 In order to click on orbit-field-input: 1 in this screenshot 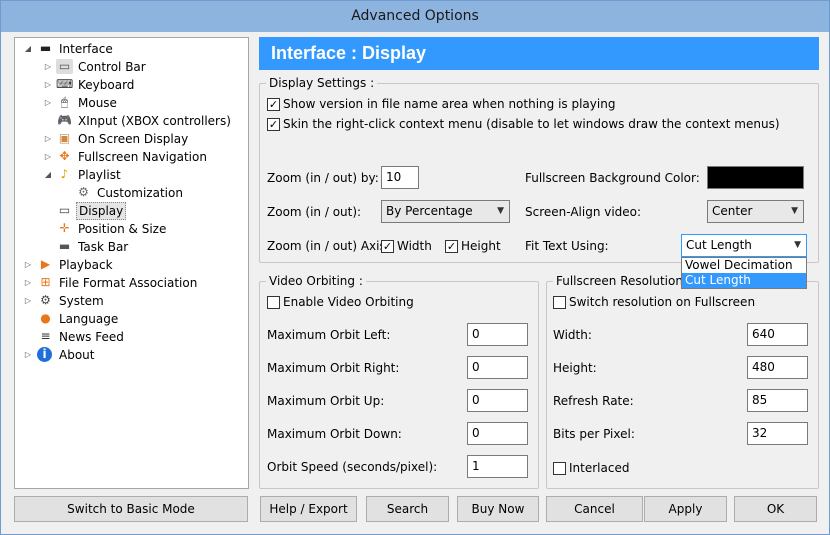, I will do `click(497, 466)`.